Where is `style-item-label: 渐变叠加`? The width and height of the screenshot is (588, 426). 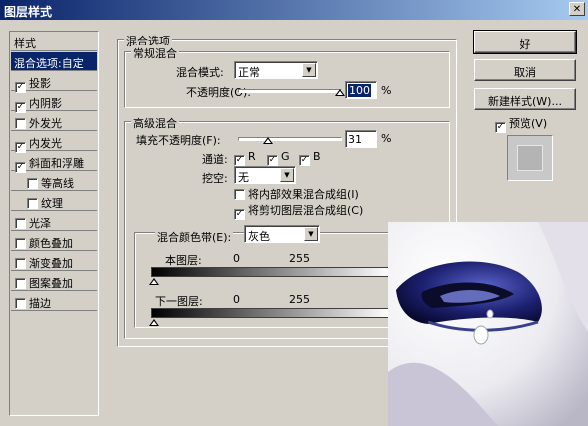 style-item-label: 渐变叠加 is located at coordinates (51, 263).